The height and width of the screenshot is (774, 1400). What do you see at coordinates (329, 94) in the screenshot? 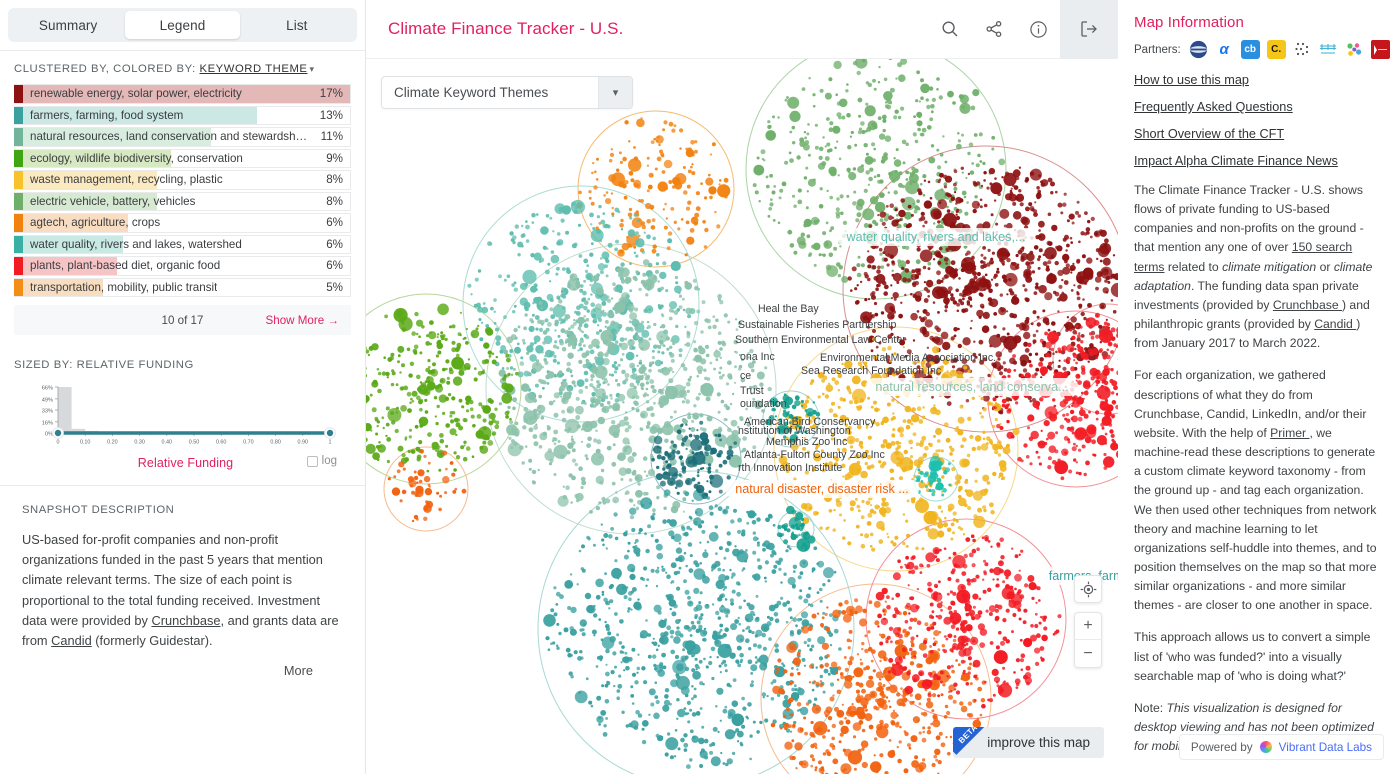
I see `legend-percent: 17%` at bounding box center [329, 94].